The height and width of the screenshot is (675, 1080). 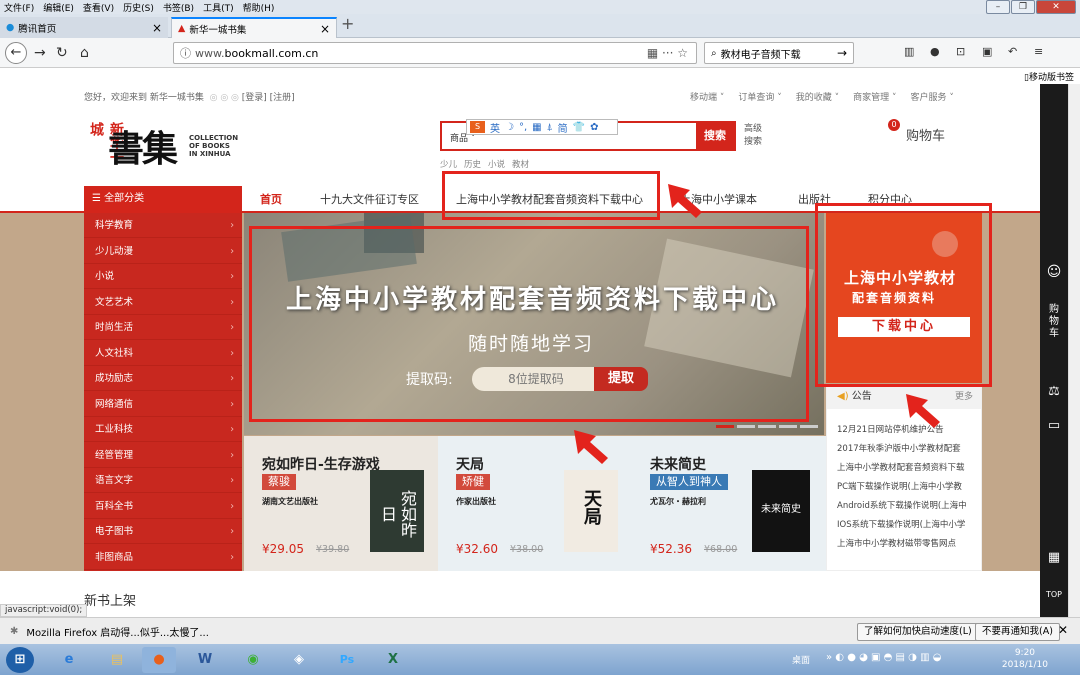 What do you see at coordinates (496, 164) in the screenshot?
I see `hot-word: 小说` at bounding box center [496, 164].